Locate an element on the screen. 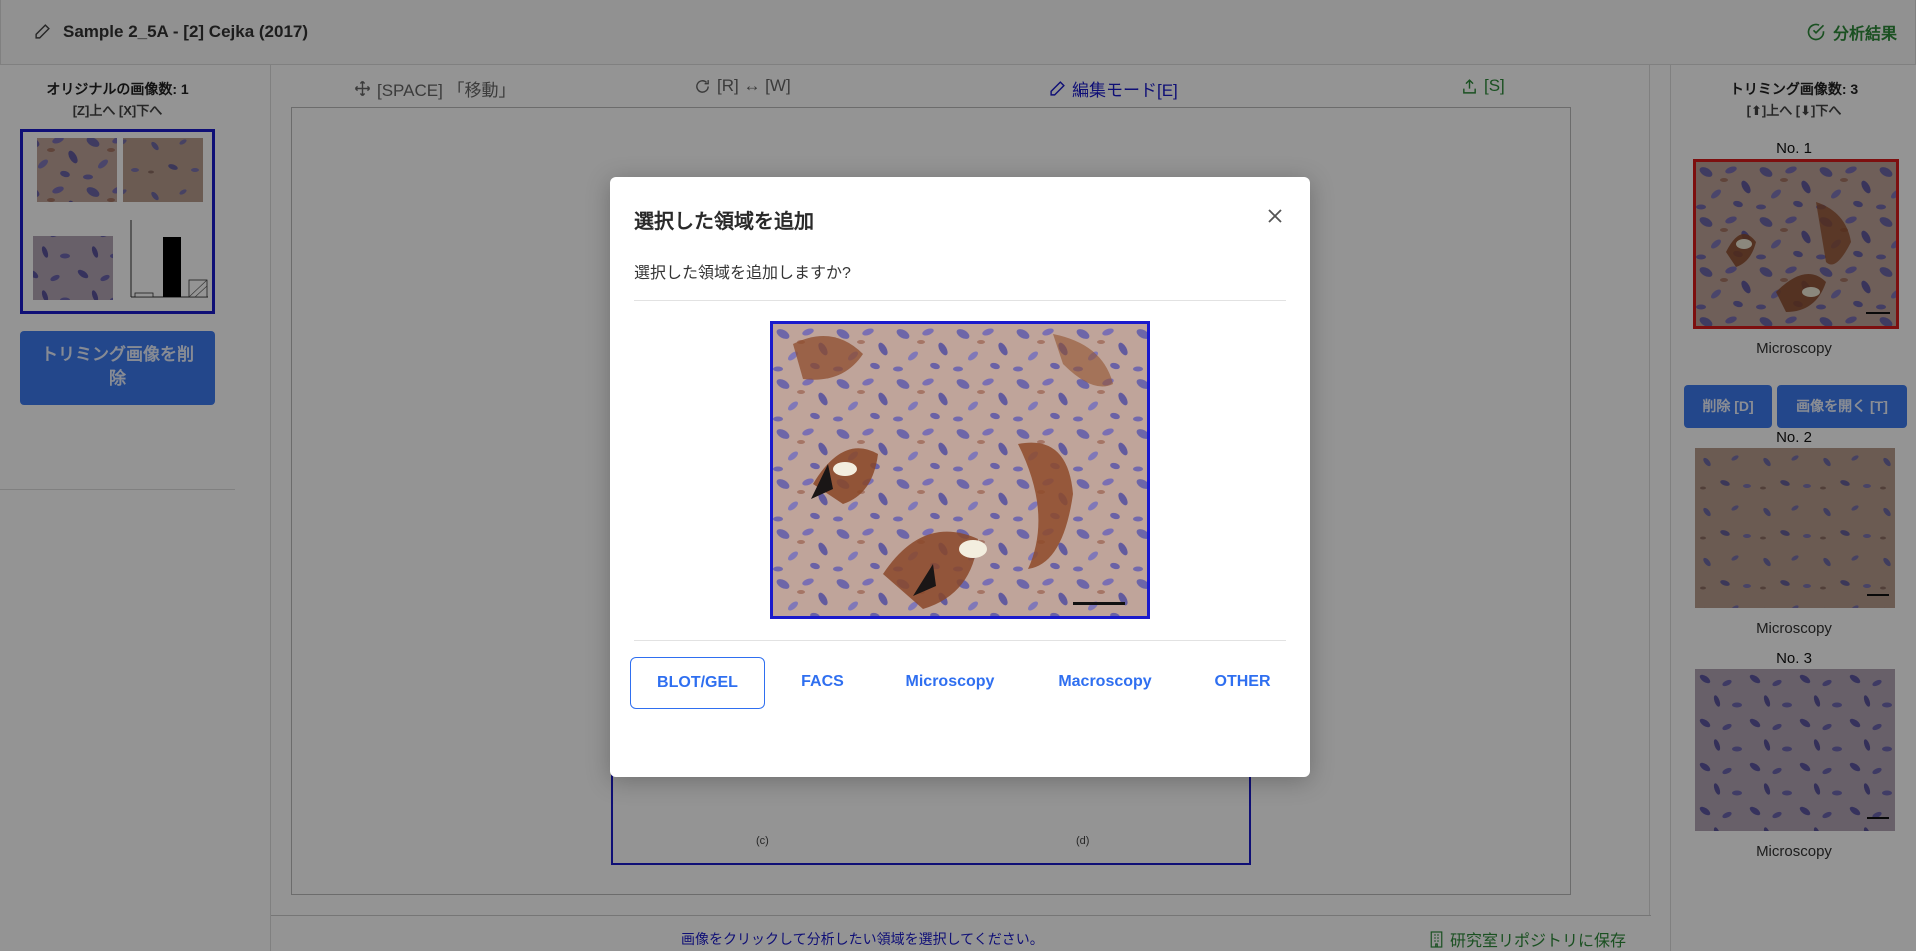 This screenshot has width=1916, height=951. category-facs-button: FACS is located at coordinates (822, 683).